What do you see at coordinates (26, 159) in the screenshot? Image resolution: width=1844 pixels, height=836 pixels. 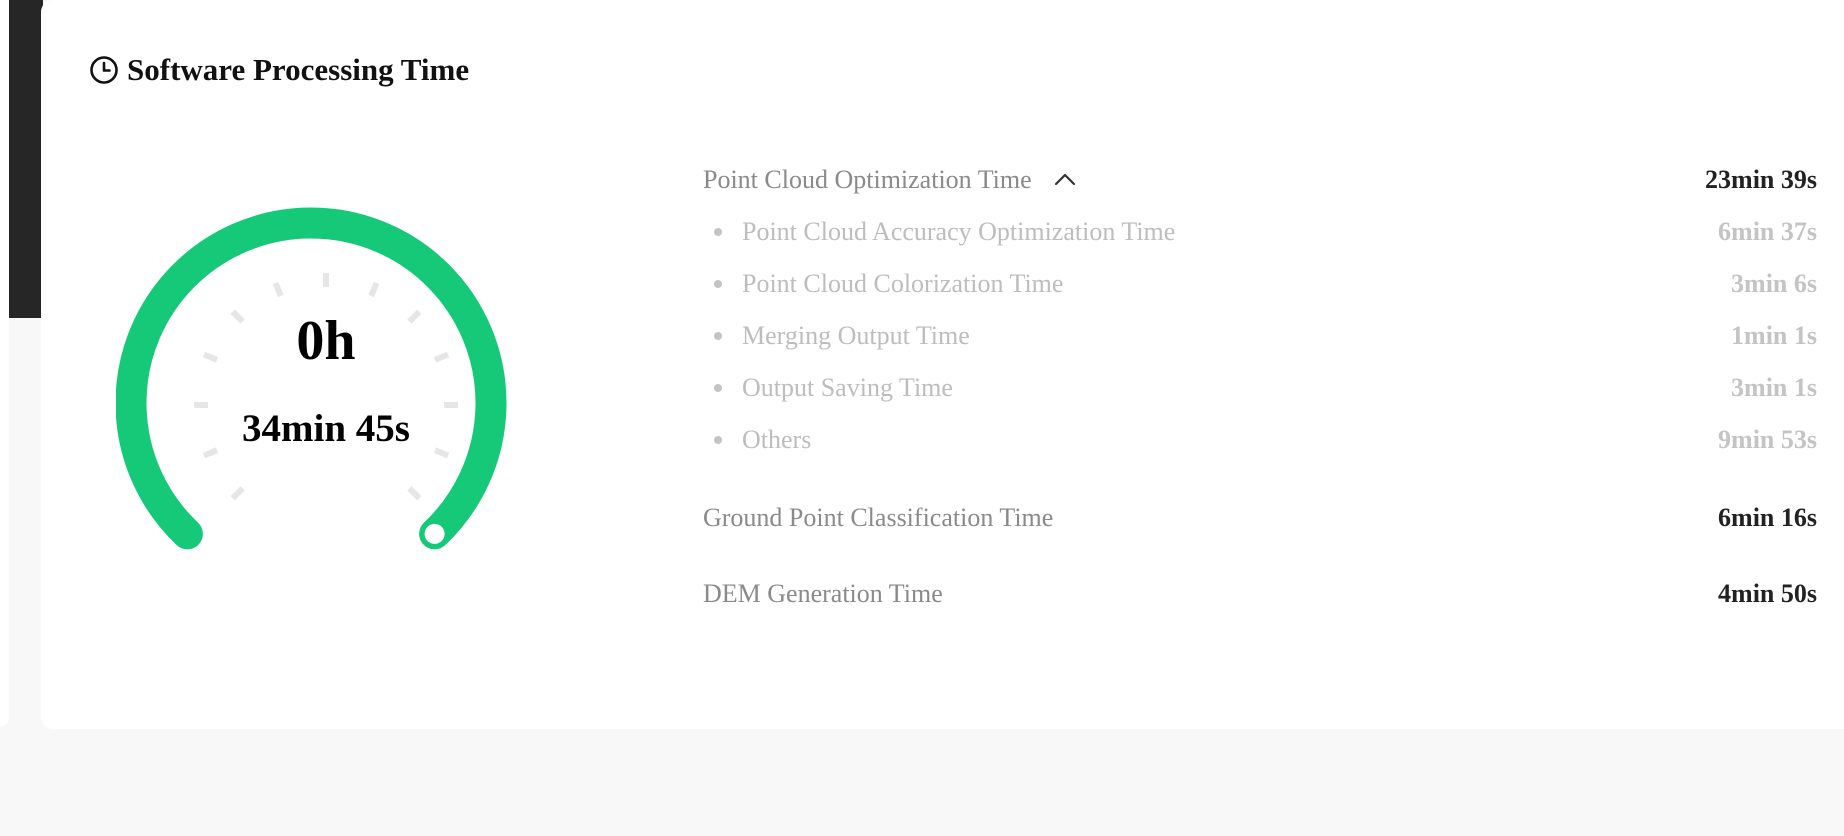 I see `sidebar-dark-strip` at bounding box center [26, 159].